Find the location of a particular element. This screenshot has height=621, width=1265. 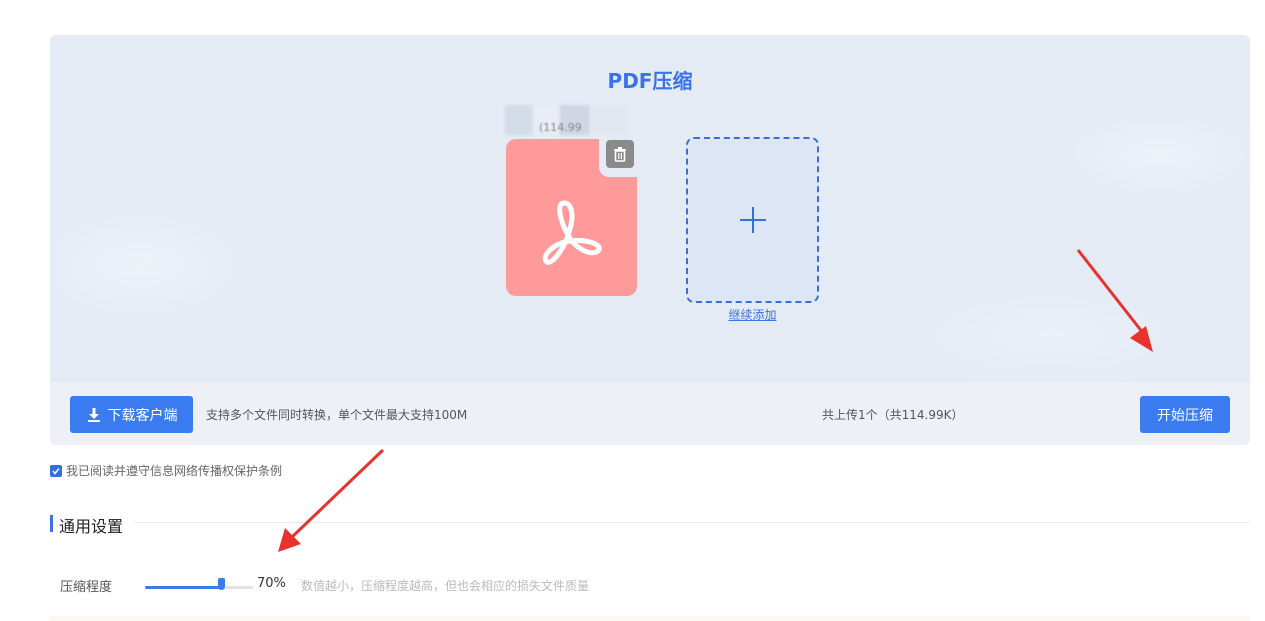

slider-thumb is located at coordinates (221, 584).